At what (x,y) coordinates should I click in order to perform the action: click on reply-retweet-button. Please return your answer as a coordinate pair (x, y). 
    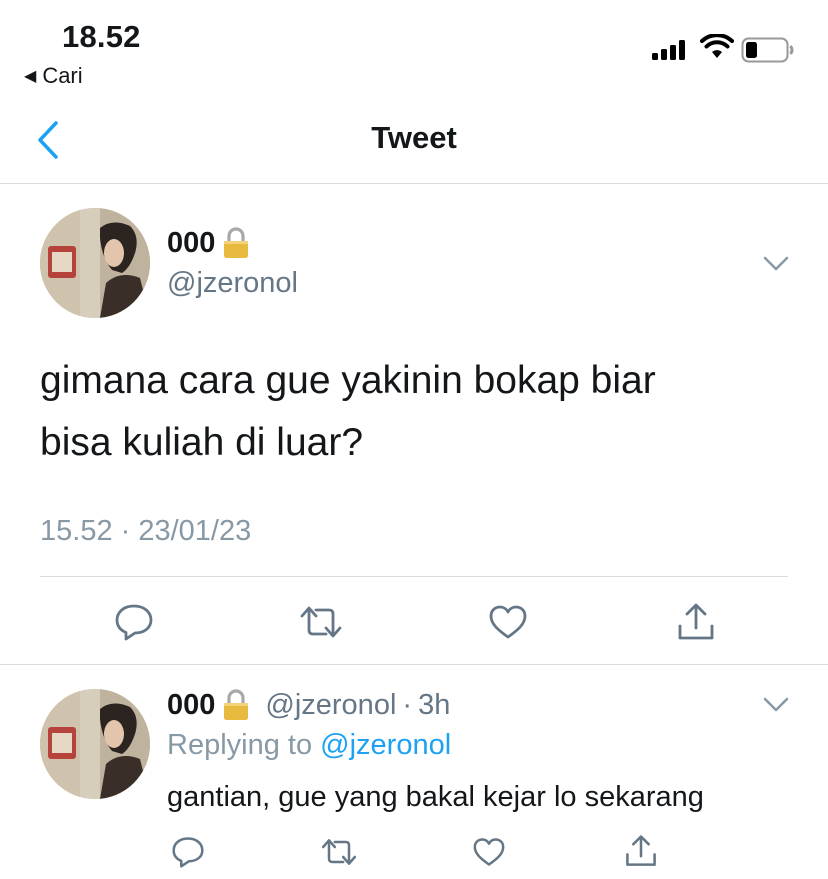
    Looking at the image, I should click on (339, 852).